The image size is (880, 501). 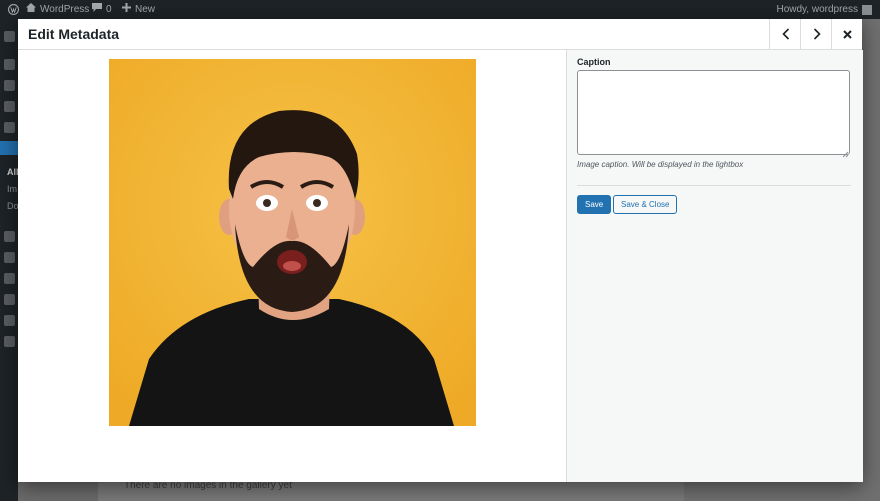 I want to click on new-label: New, so click(x=145, y=9).